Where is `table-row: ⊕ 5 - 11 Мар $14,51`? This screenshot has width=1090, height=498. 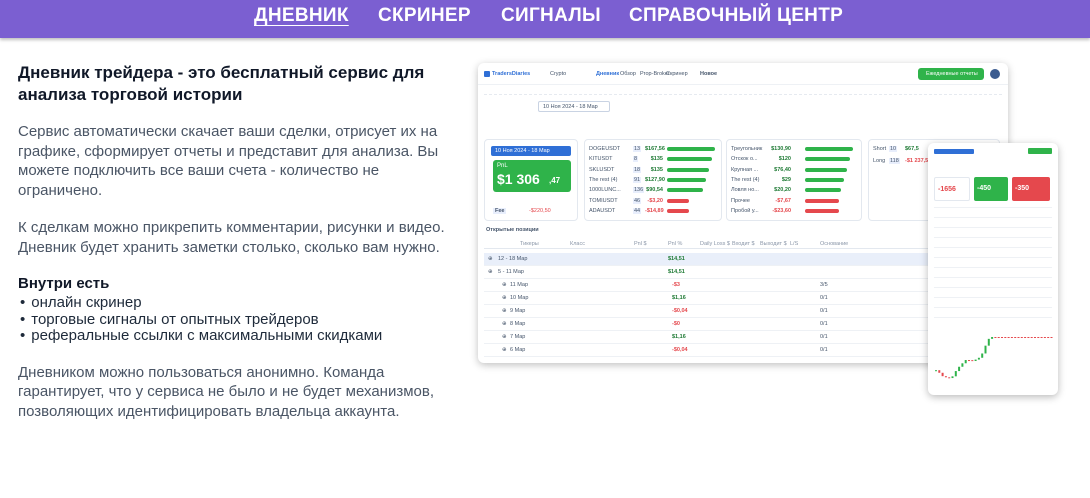 table-row: ⊕ 5 - 11 Мар $14,51 is located at coordinates (743, 272).